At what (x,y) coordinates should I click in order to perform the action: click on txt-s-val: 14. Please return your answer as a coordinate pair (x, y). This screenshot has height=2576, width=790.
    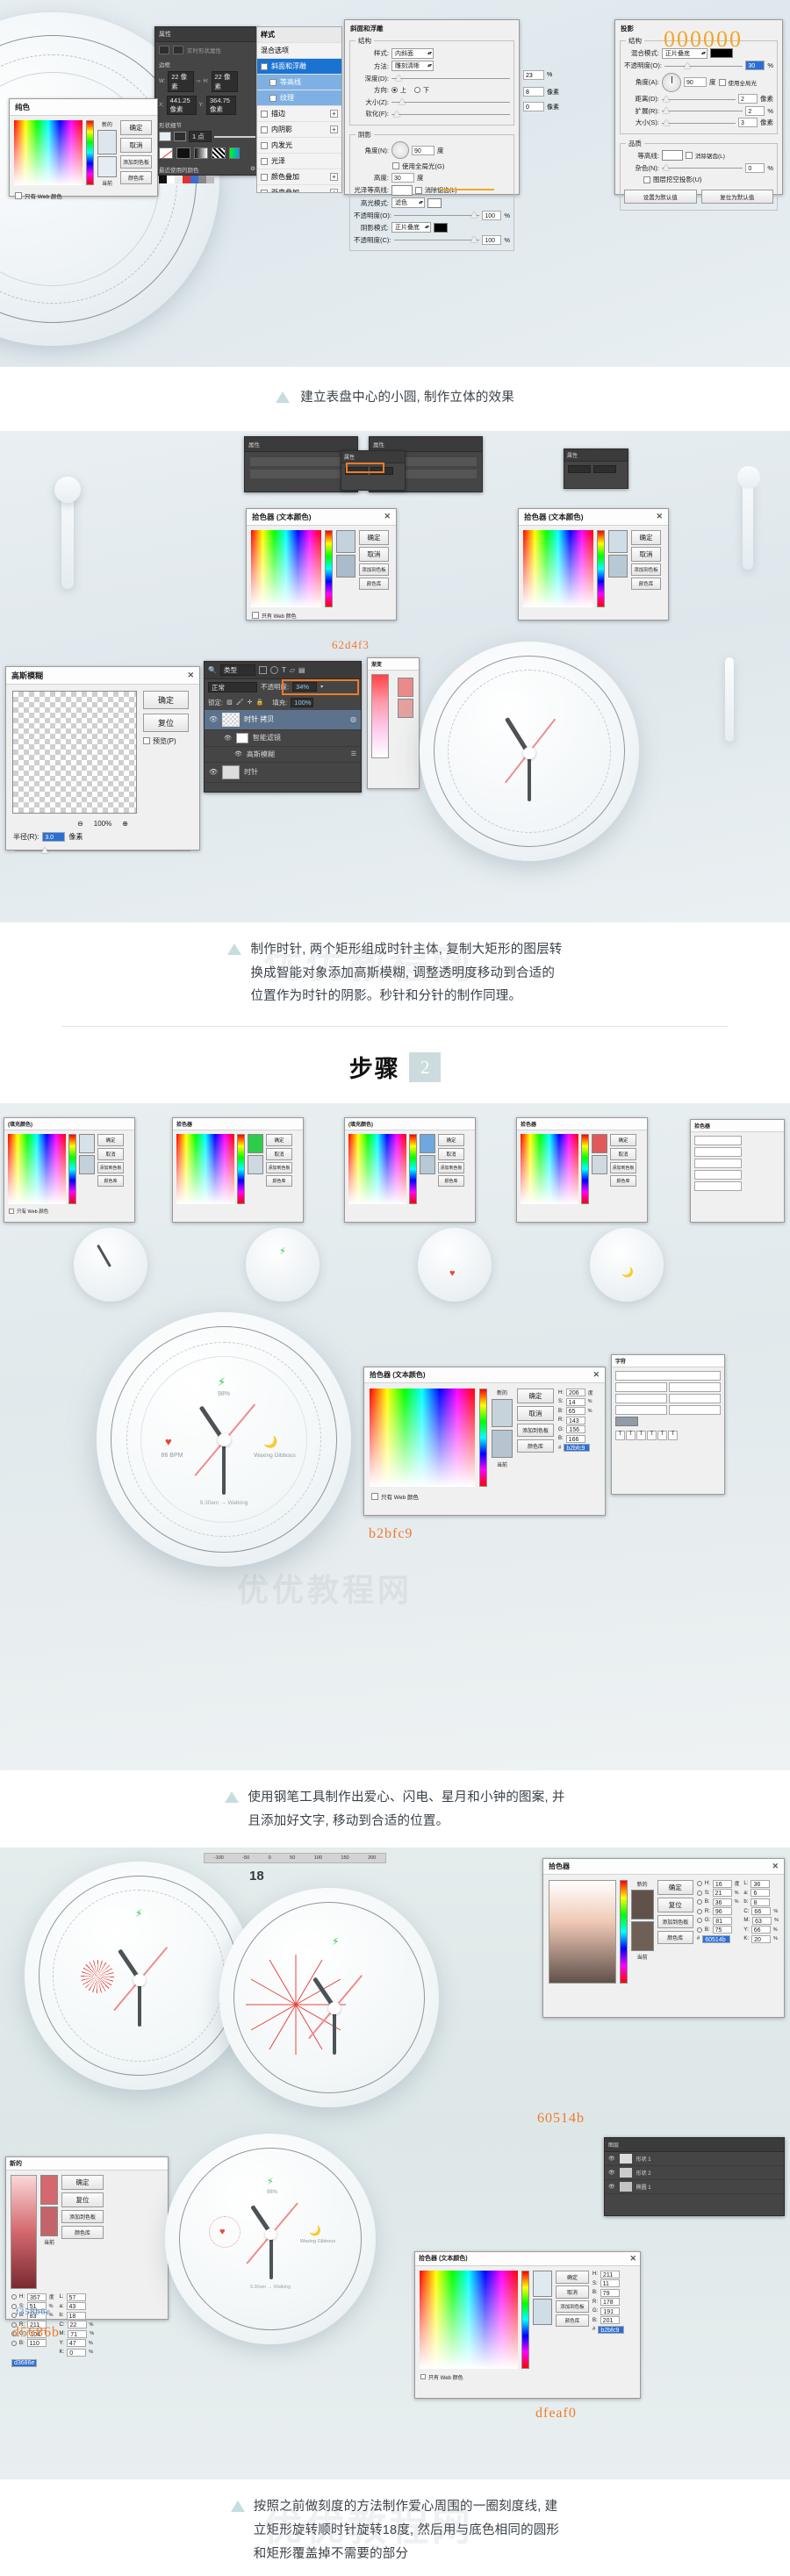
    Looking at the image, I should click on (575, 1401).